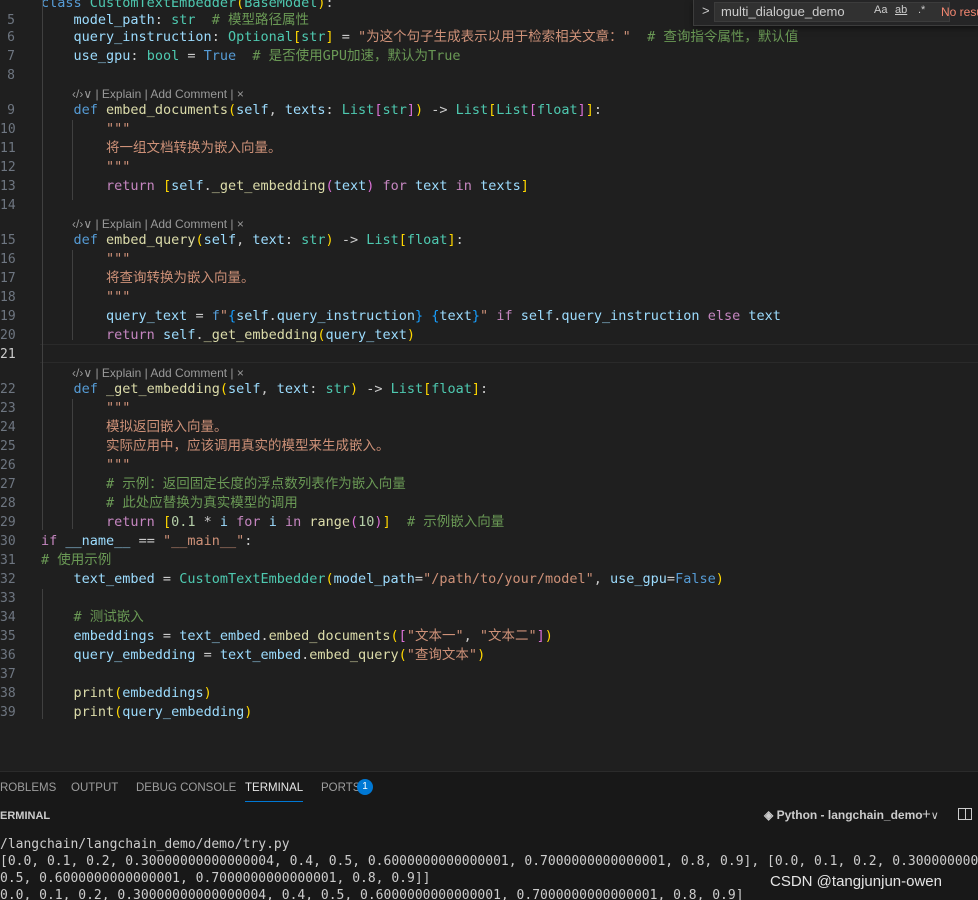 Image resolution: width=978 pixels, height=900 pixels. Describe the element at coordinates (489, 427) in the screenshot. I see `code-line: 24 模拟返回嵌入向量。` at that location.